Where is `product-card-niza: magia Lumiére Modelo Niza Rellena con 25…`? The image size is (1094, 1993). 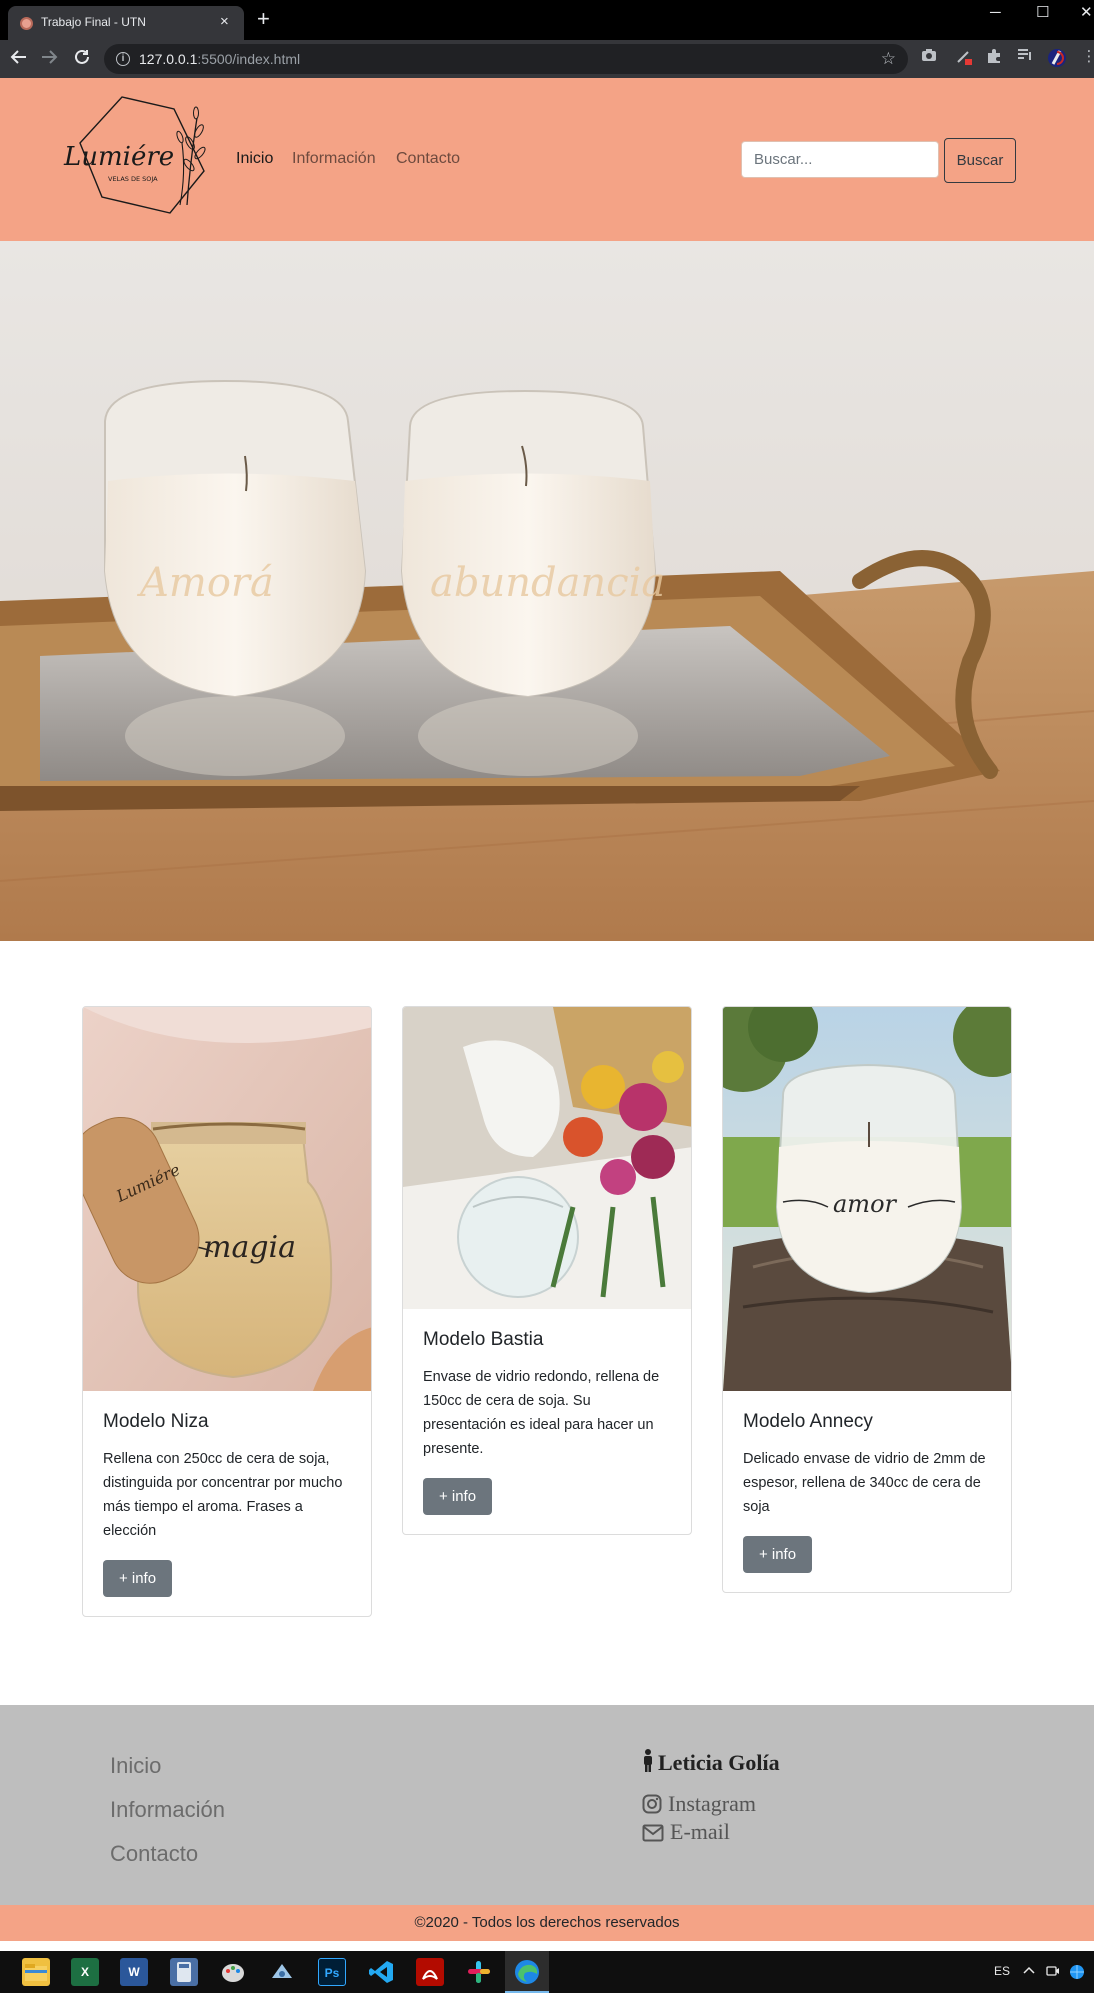 product-card-niza: magia Lumiére Modelo Niza Rellena con 25… is located at coordinates (227, 1311).